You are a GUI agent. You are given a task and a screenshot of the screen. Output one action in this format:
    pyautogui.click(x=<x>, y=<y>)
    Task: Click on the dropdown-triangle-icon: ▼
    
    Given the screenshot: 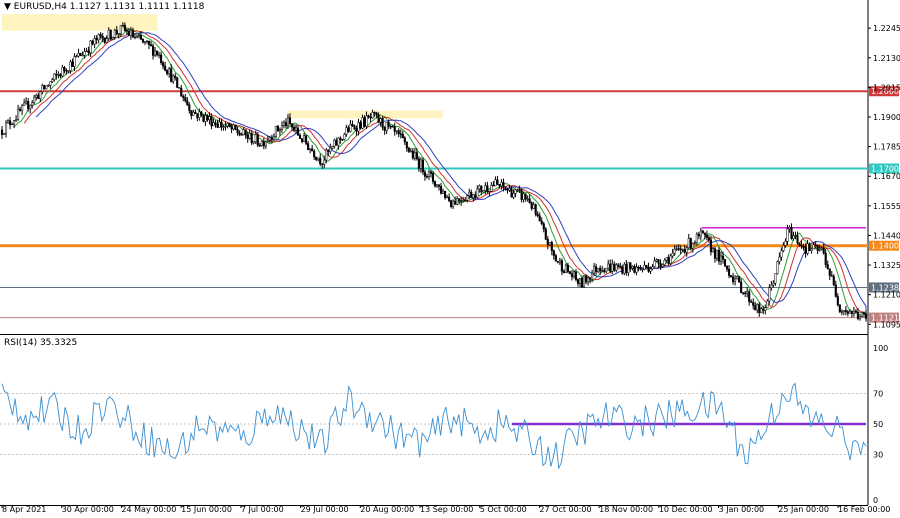 What is the action you would take?
    pyautogui.click(x=7, y=7)
    